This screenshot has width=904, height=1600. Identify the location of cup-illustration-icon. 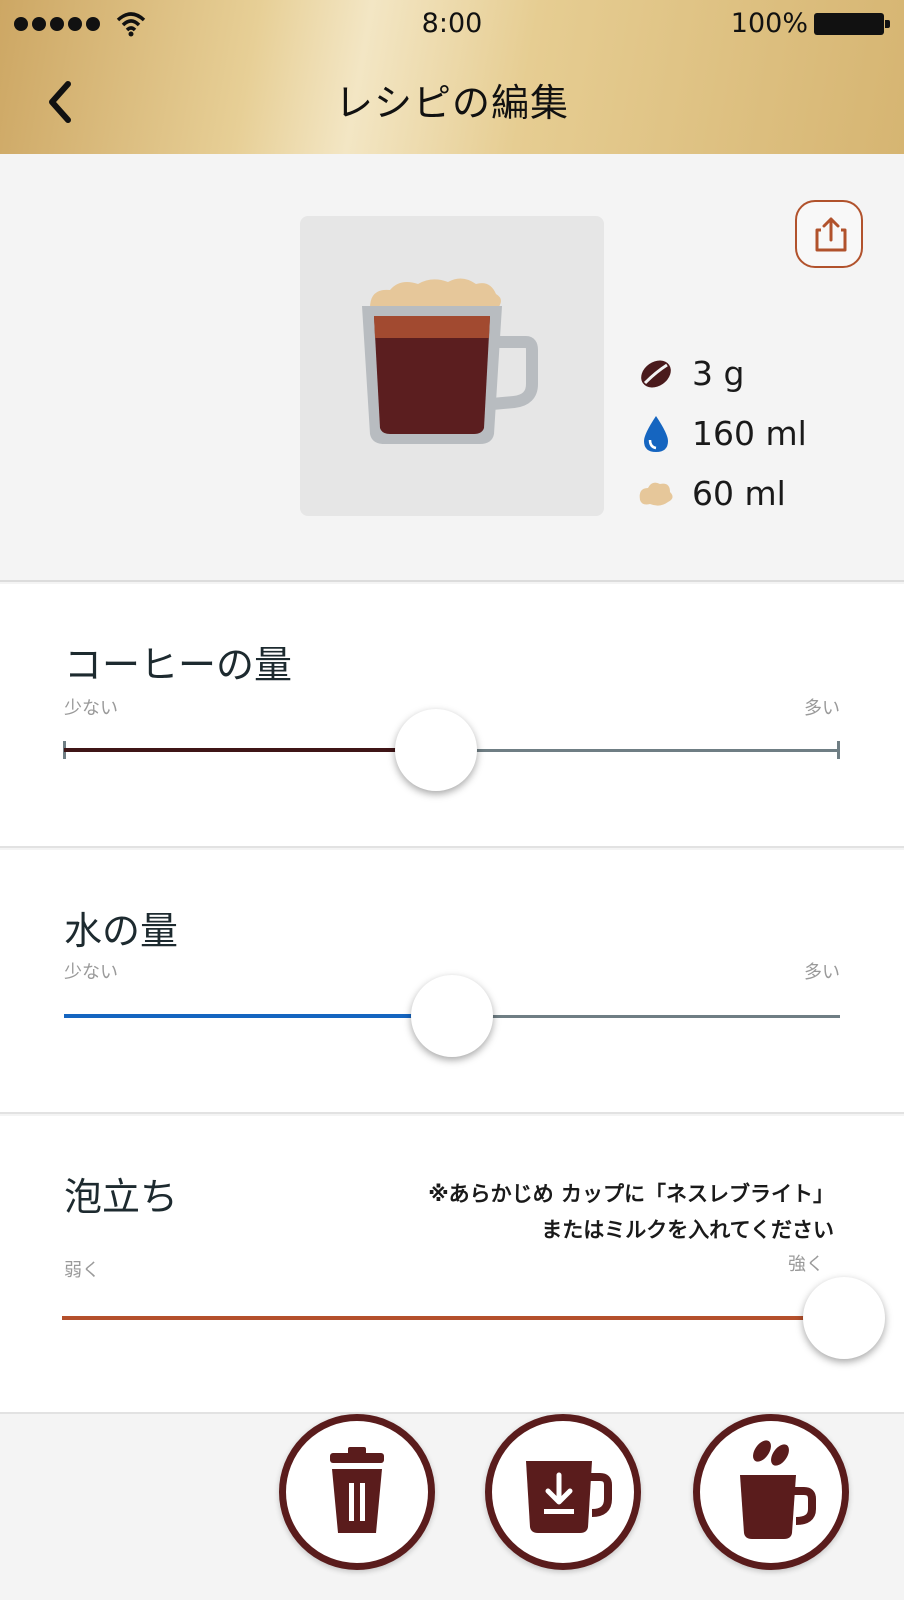
(450, 361).